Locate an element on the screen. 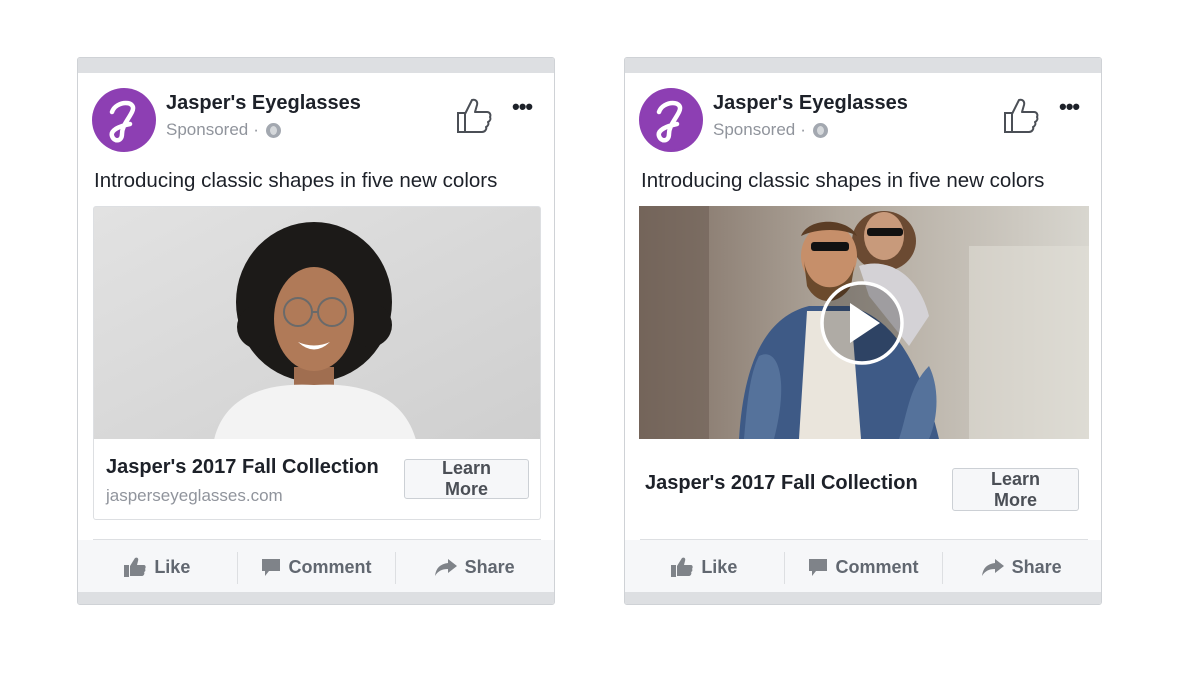 Image resolution: width=1200 pixels, height=675 pixels. ad-video is located at coordinates (864, 322).